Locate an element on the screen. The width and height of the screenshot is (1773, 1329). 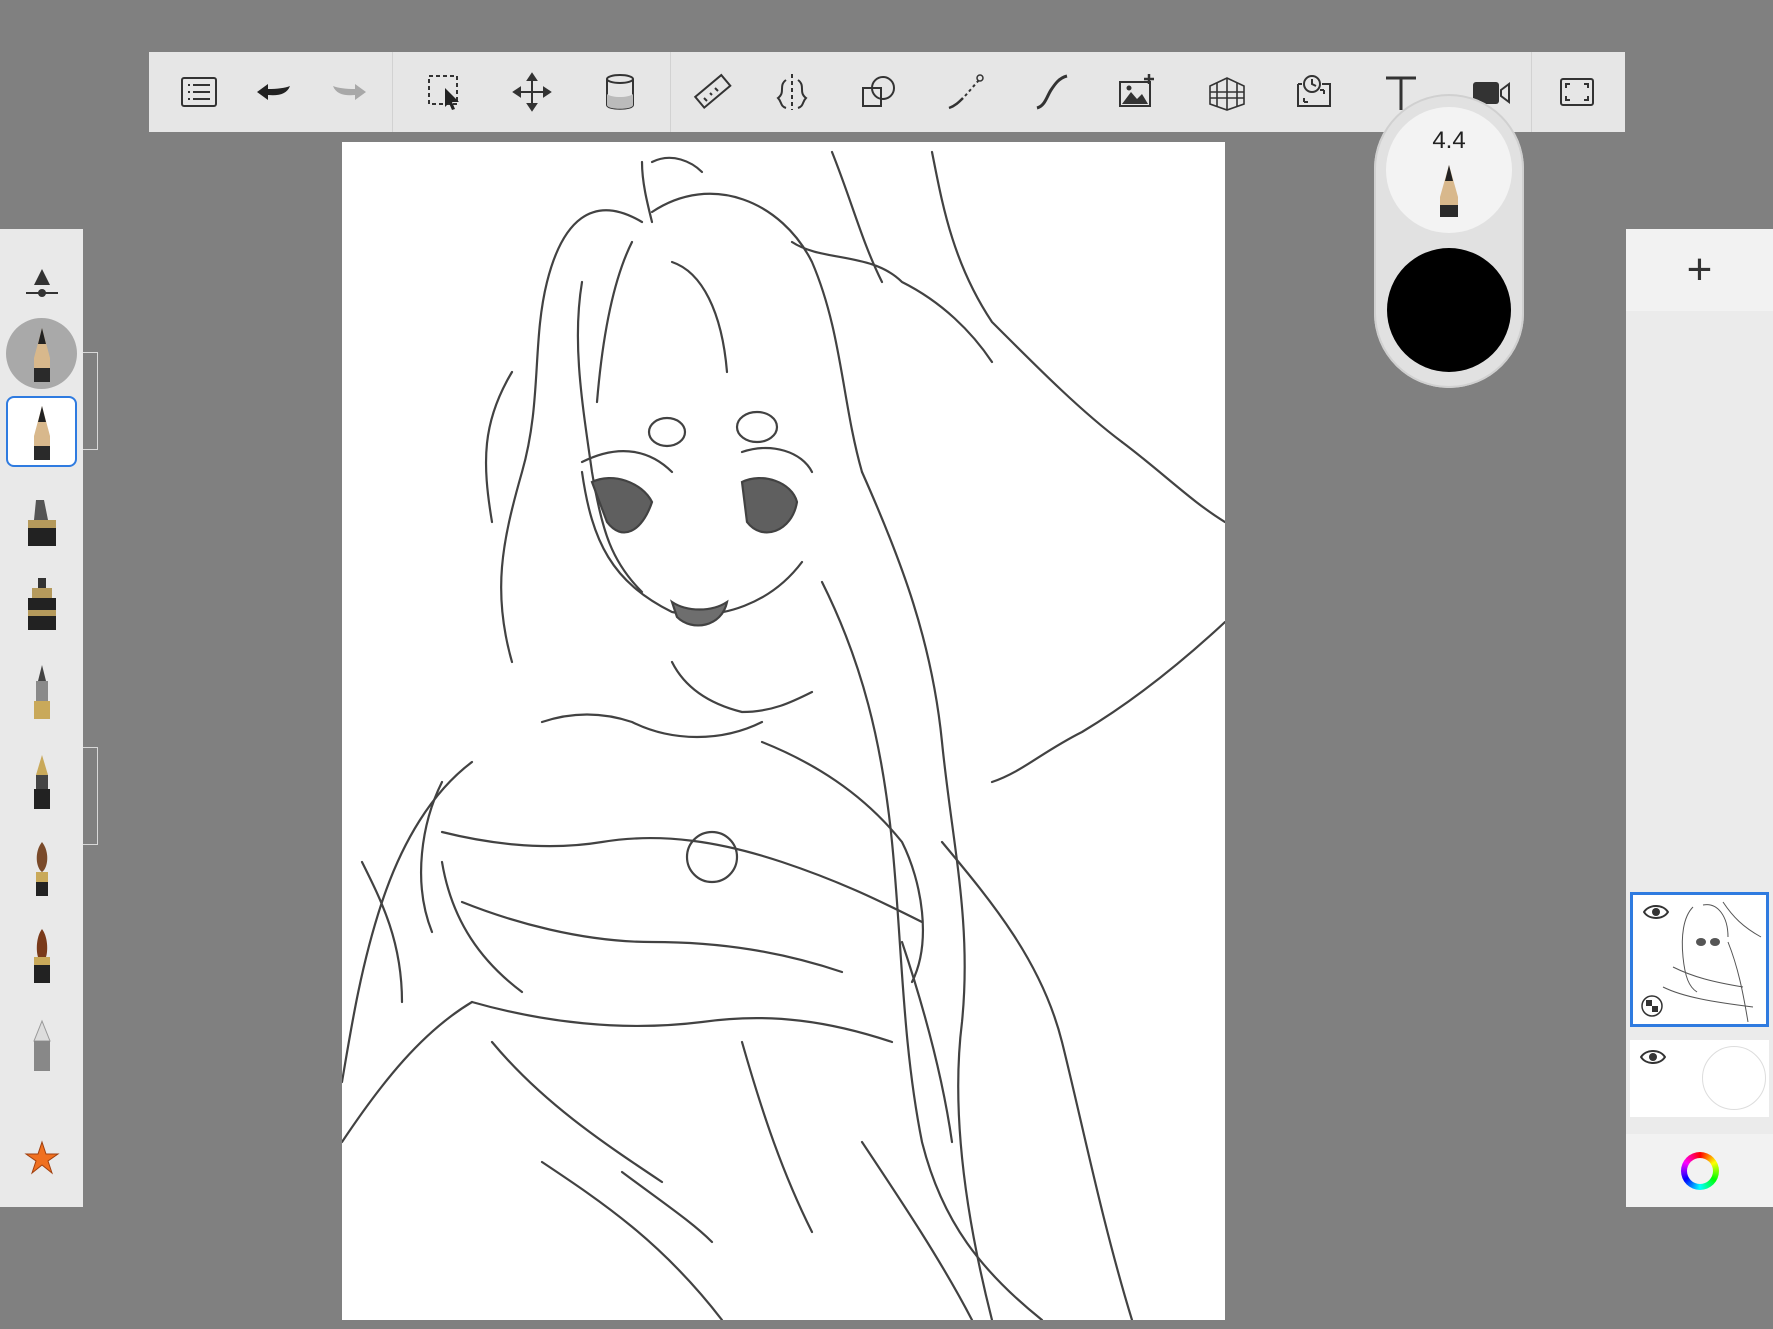
marker-brush is located at coordinates (41, 519).